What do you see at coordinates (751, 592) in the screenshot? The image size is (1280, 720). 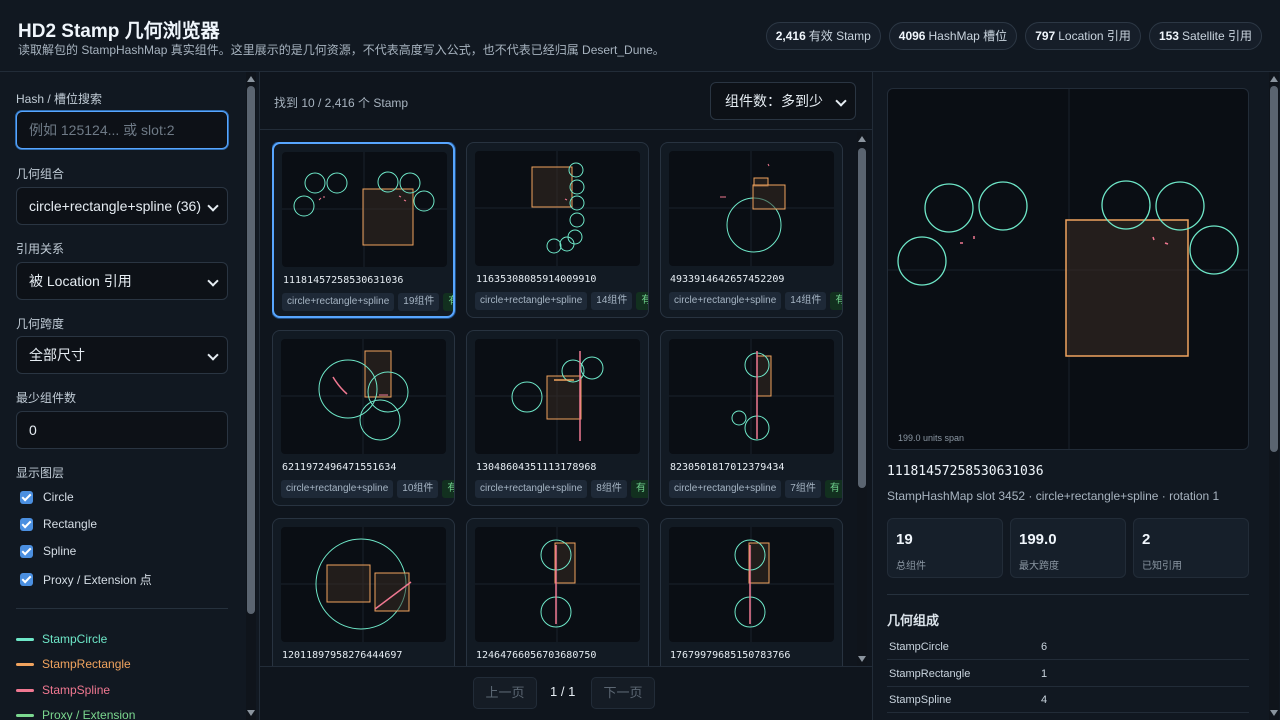 I see `stamp-card: 17679979685150783766` at bounding box center [751, 592].